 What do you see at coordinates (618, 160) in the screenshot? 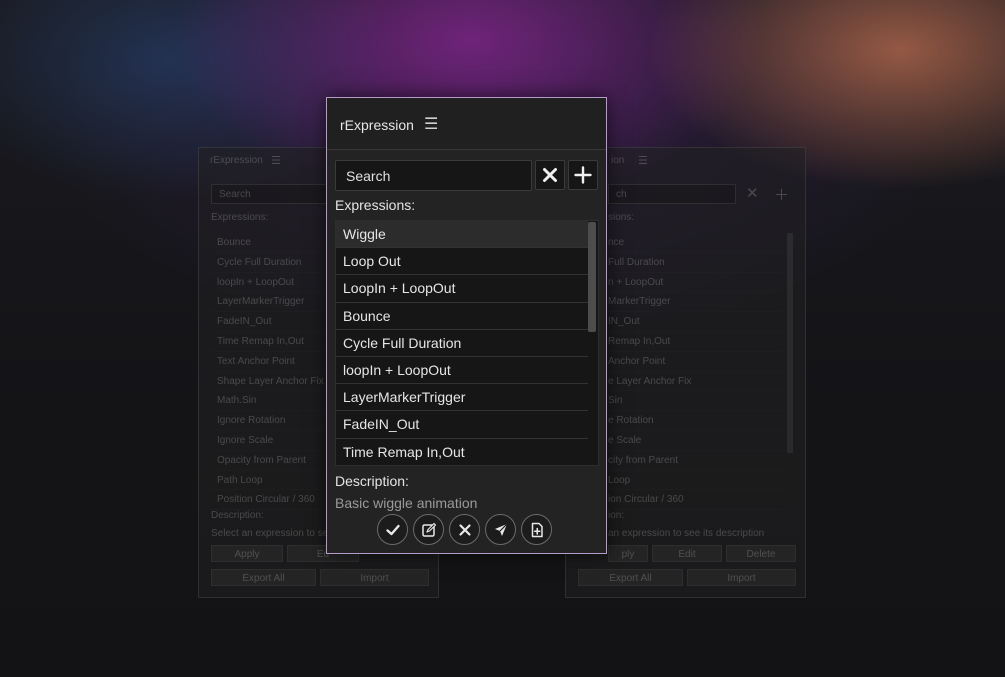
I see `ghost-title: ion` at bounding box center [618, 160].